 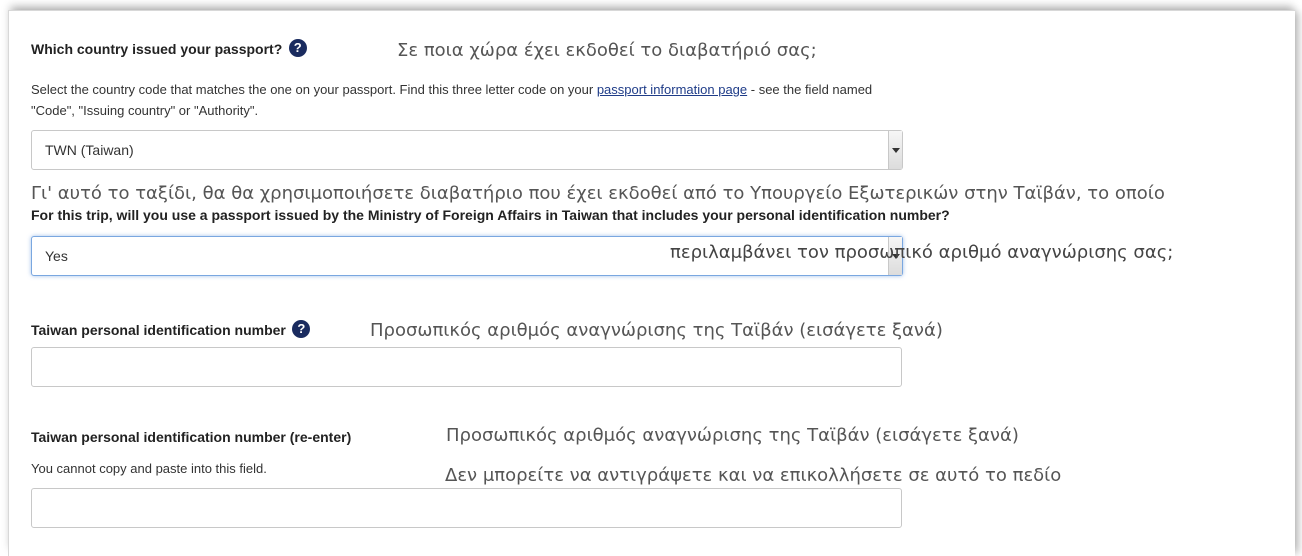 I want to click on taiwan-id-label-row: Taiwan personal identification number ?, so click(x=171, y=329).